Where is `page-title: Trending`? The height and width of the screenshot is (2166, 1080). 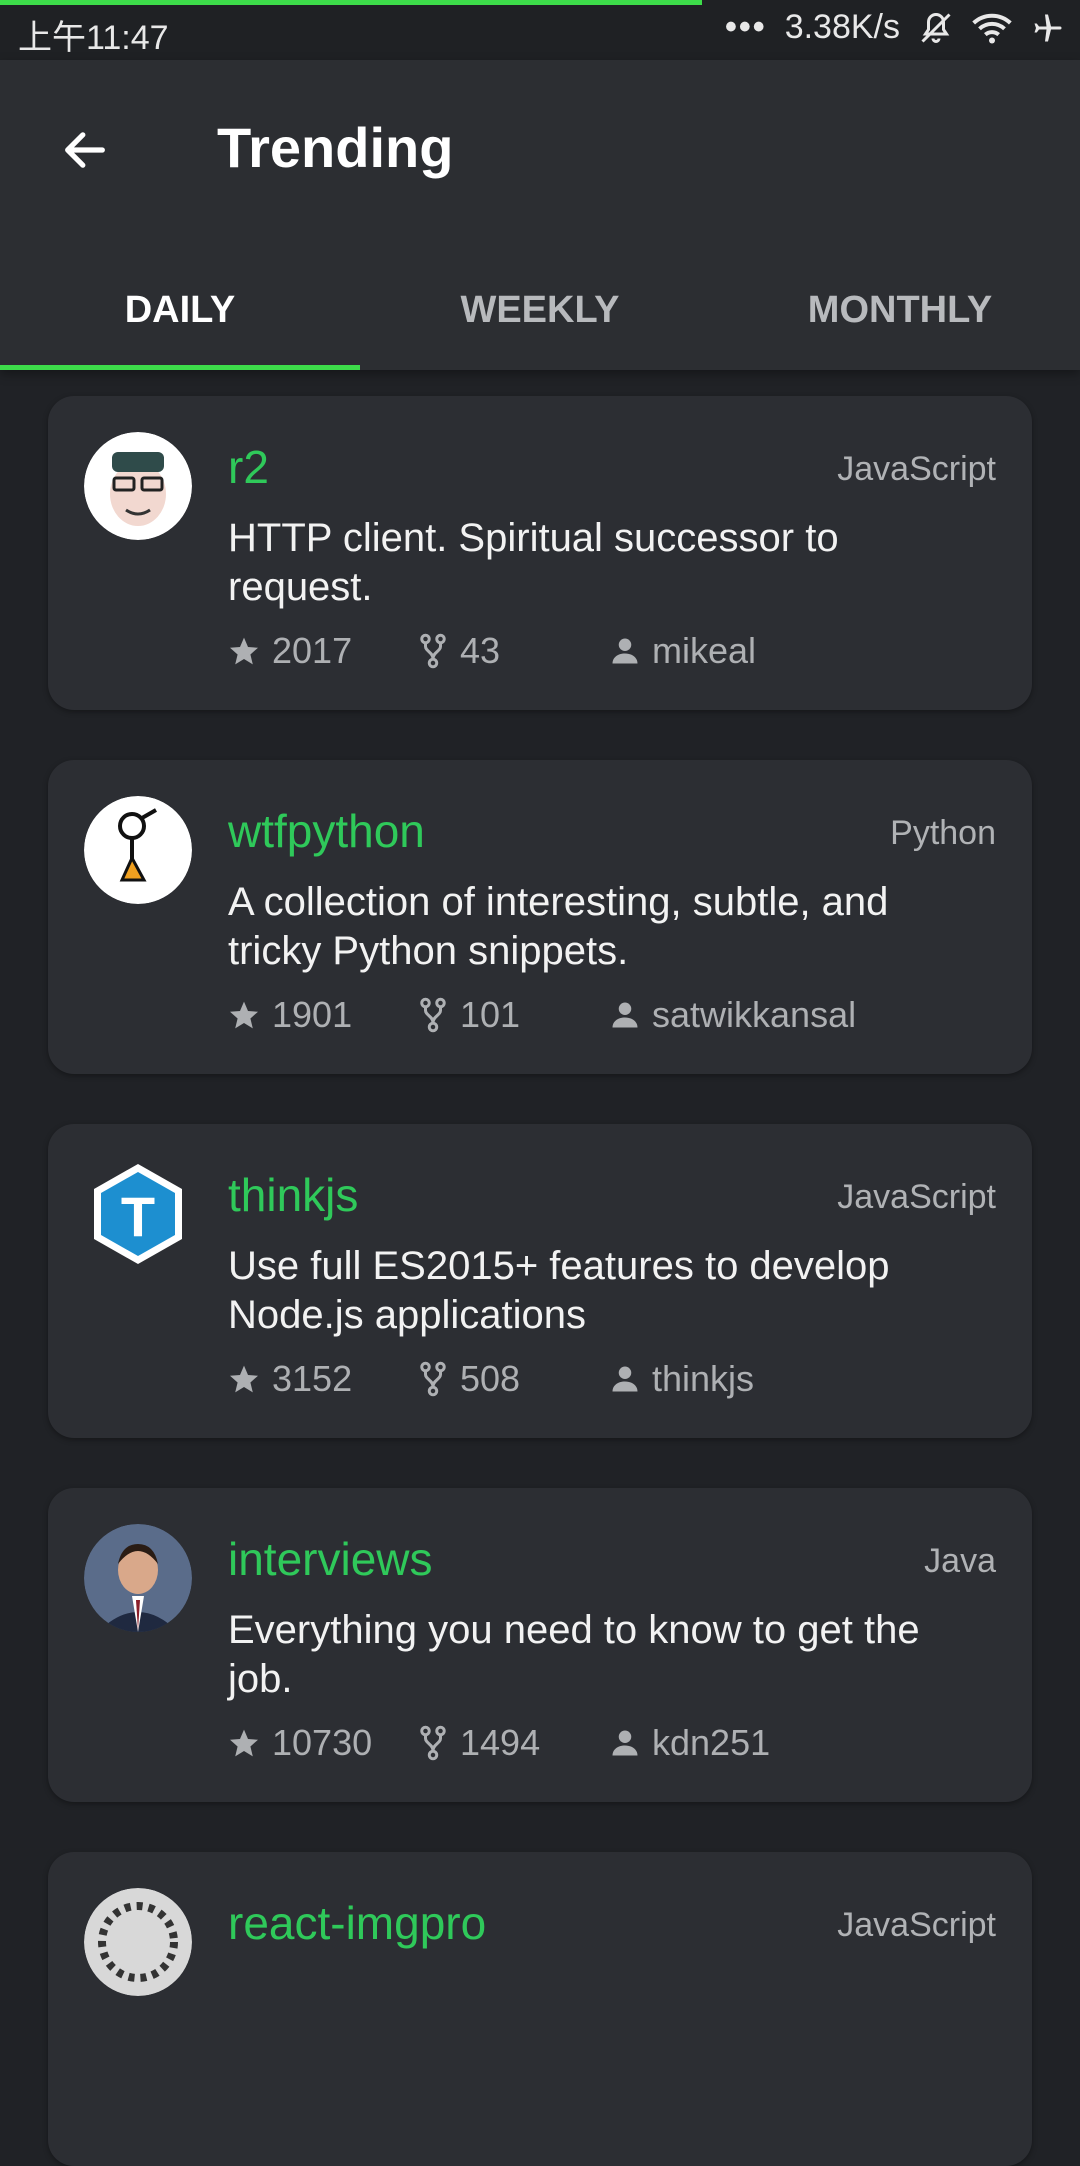
page-title: Trending is located at coordinates (335, 147).